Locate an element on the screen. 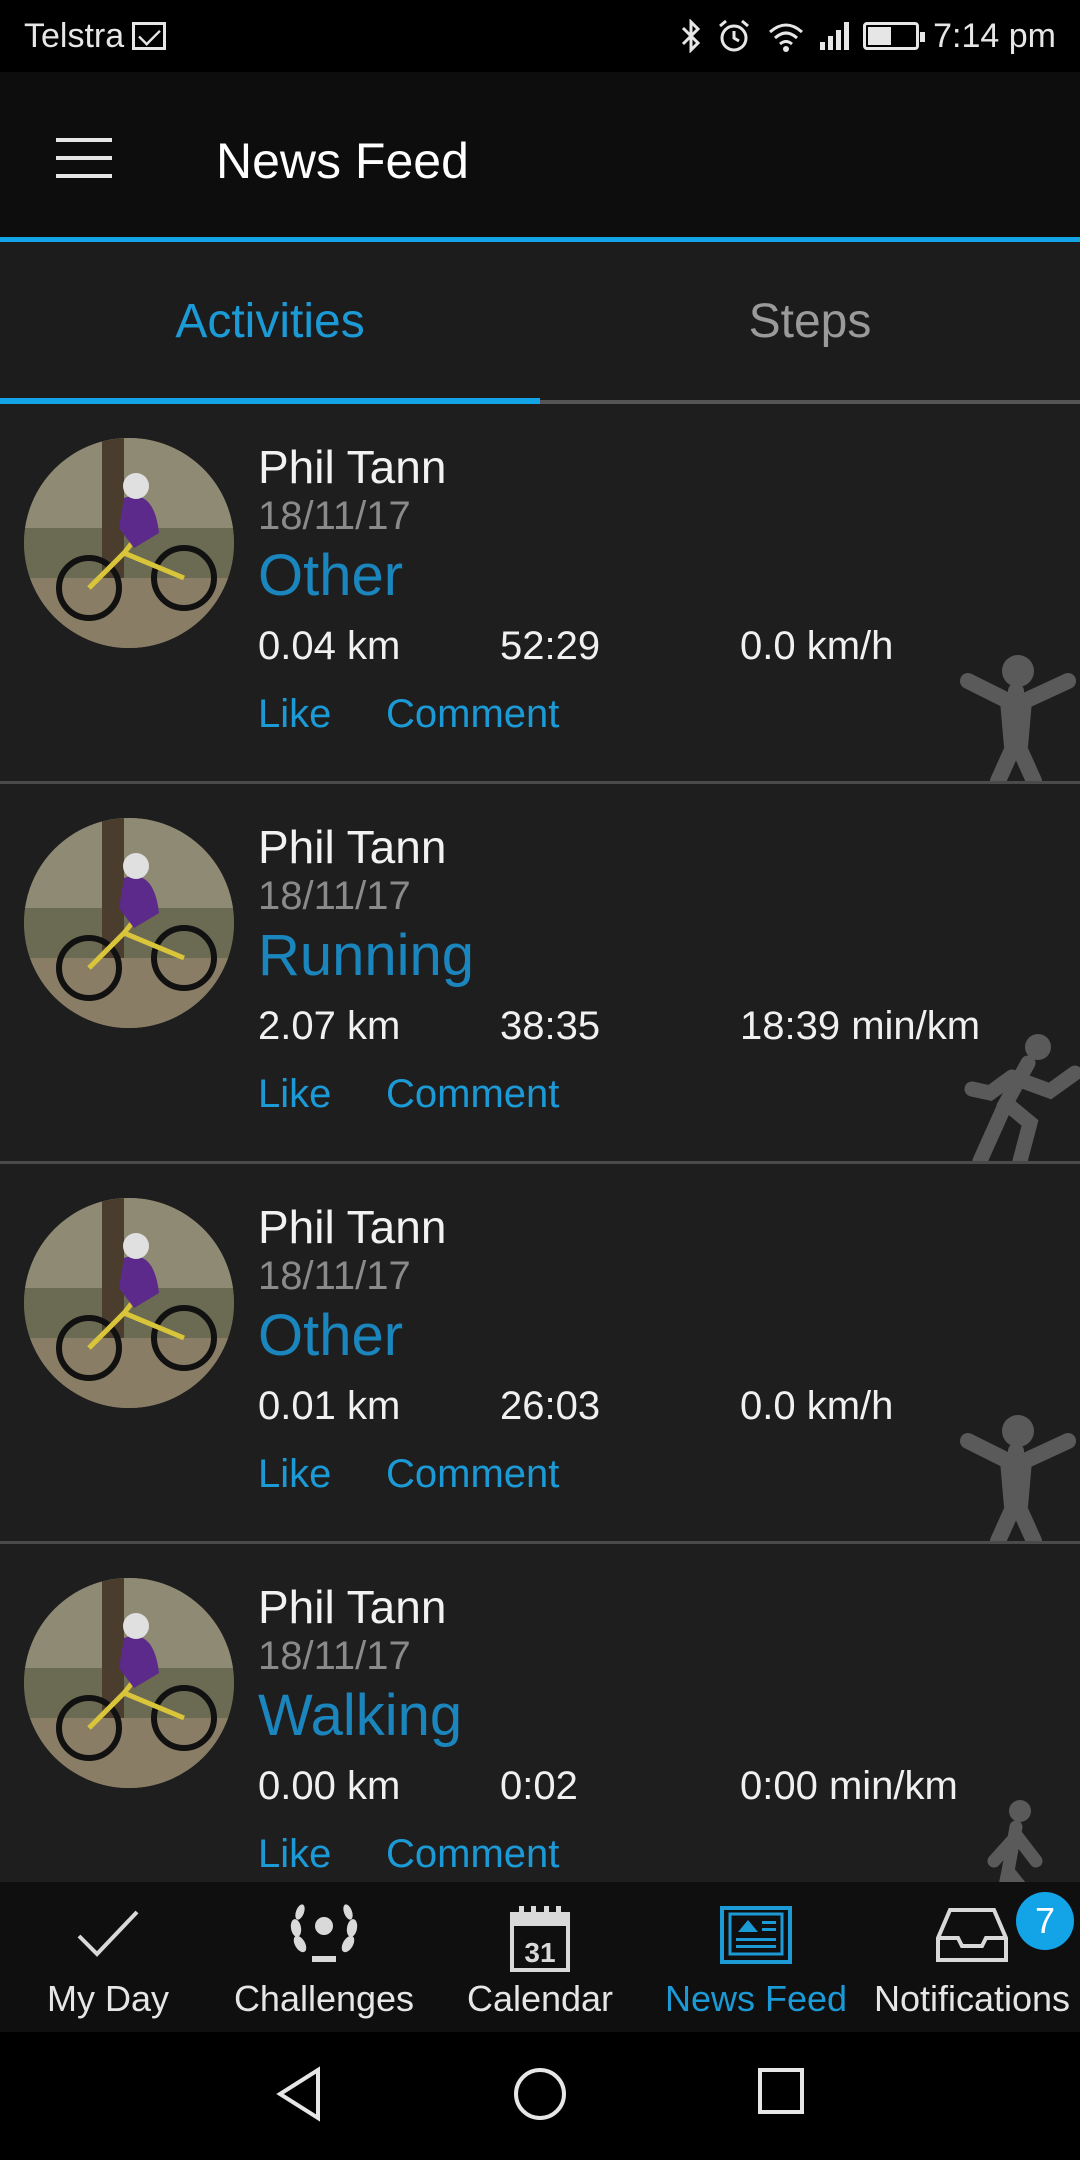 Image resolution: width=1080 pixels, height=2160 pixels. activity-distance: 0.00 km is located at coordinates (329, 1786).